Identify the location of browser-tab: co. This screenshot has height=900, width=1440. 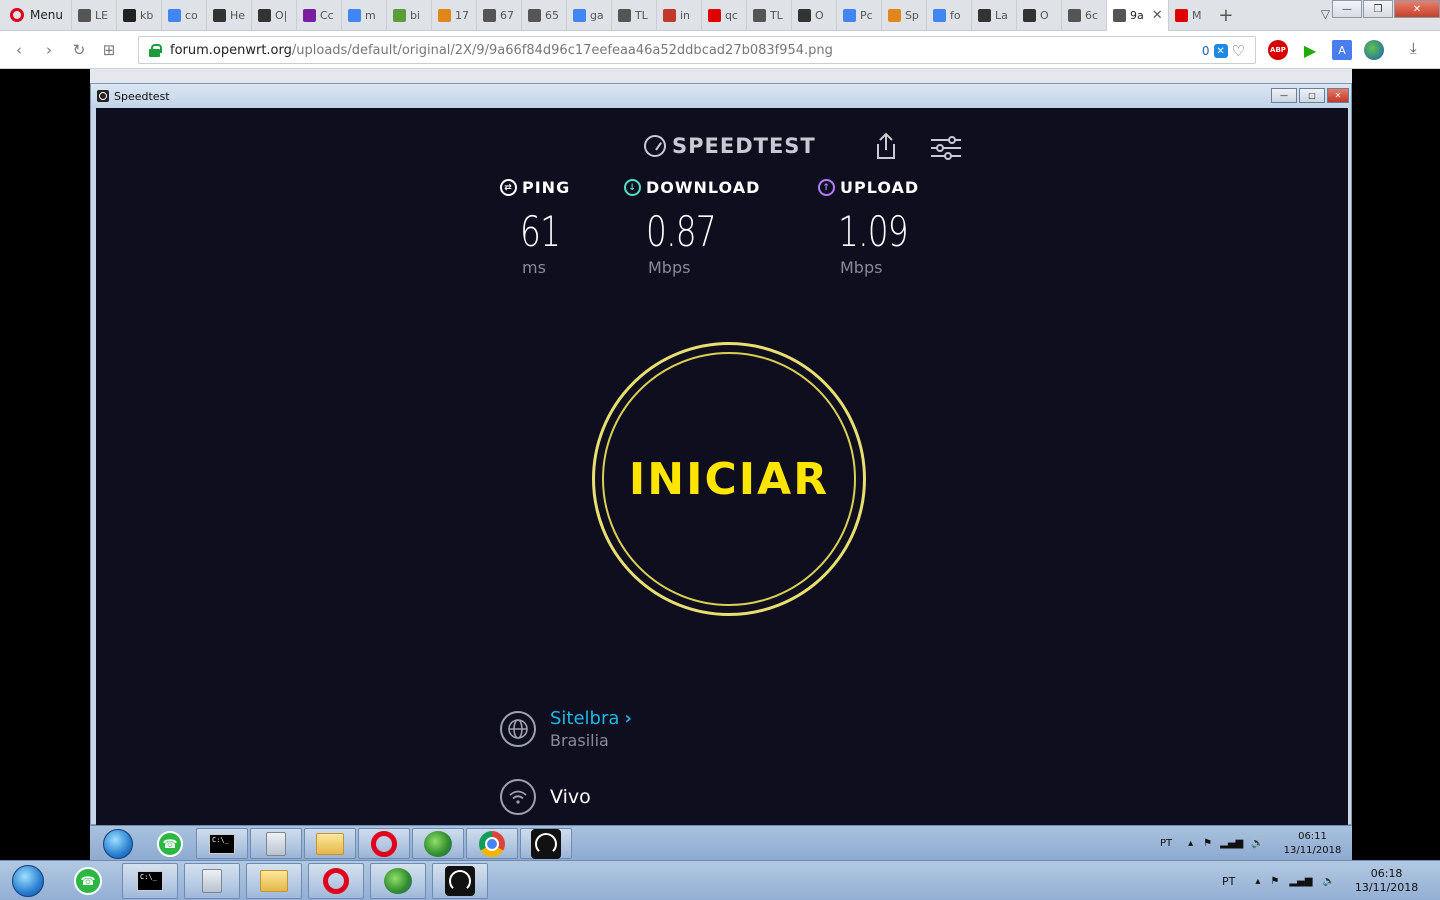
(183, 15).